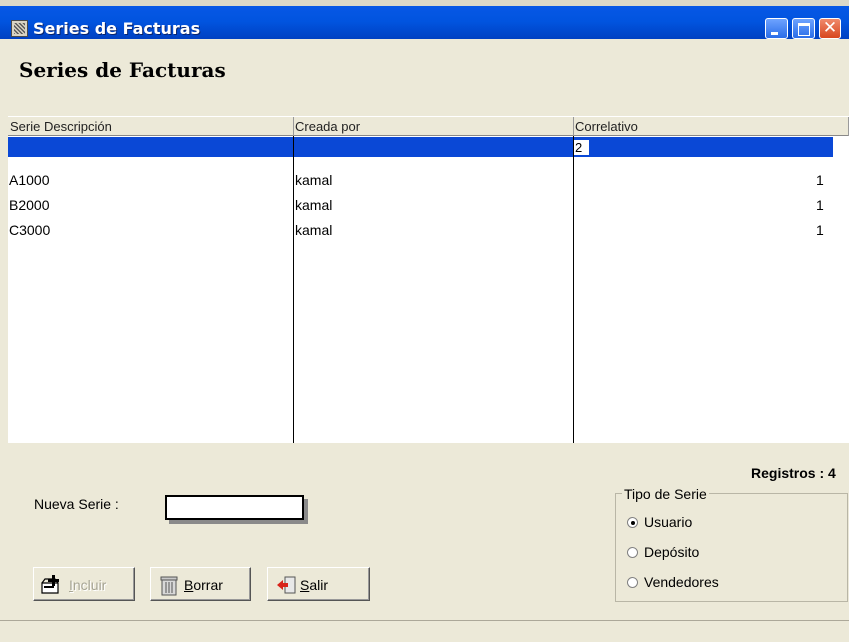 Image resolution: width=849 pixels, height=642 pixels. I want to click on close-glyph: ✕, so click(830, 28).